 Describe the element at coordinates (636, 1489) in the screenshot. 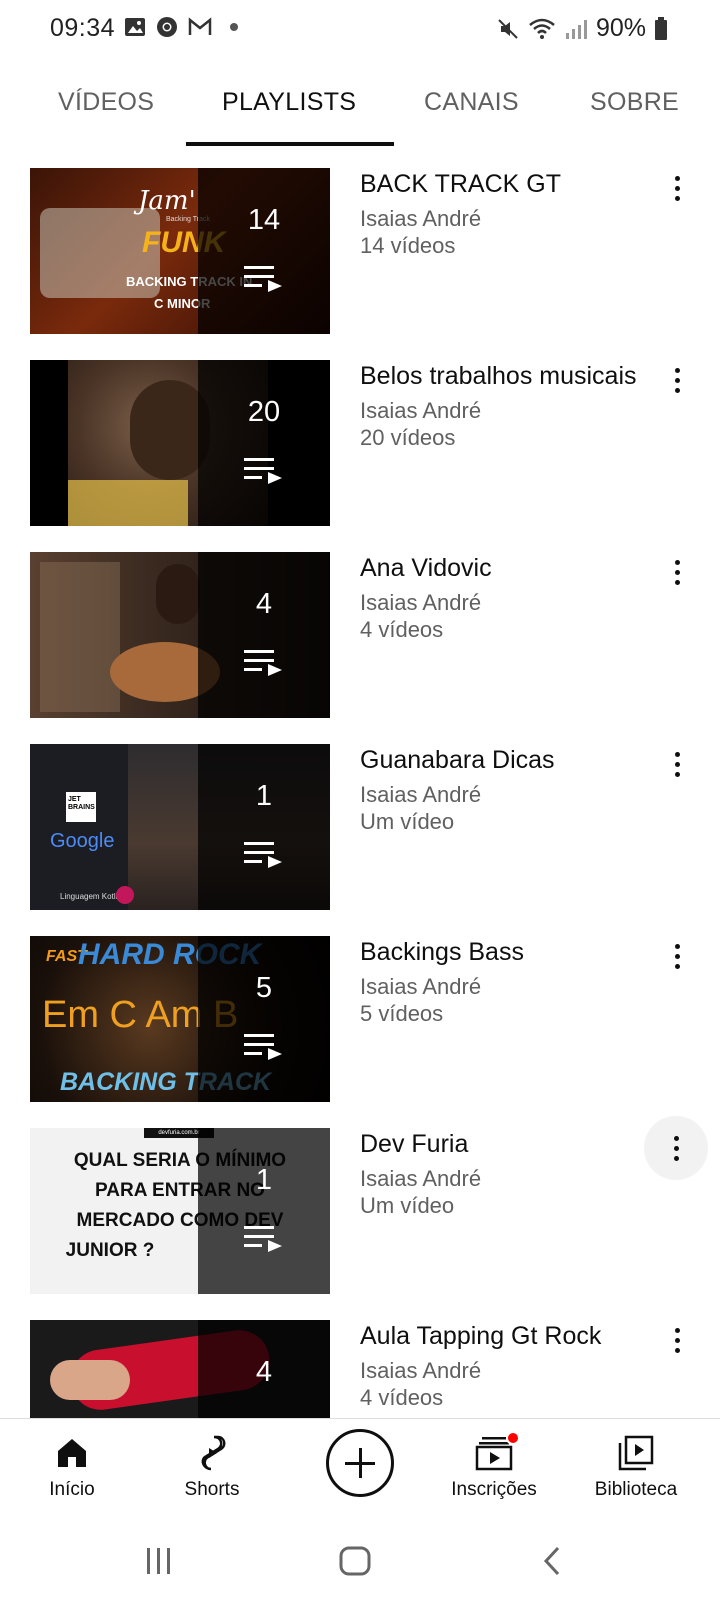

I see `nav-library-label: Biblioteca` at that location.